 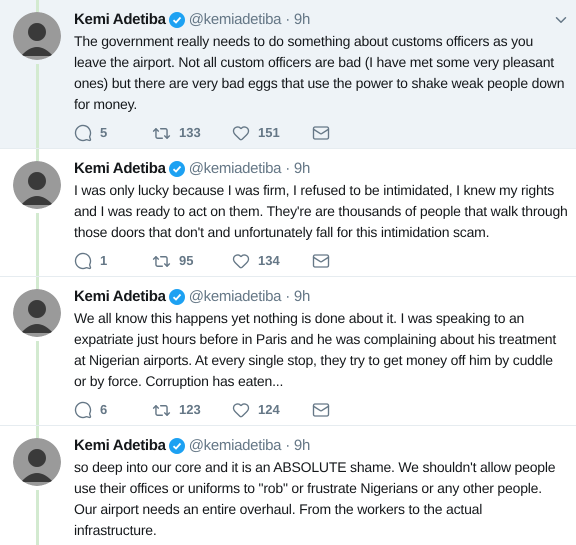 I want to click on tweet-text: so deep into our core and it is an ABSOLUTE shame. We shouldn't allow people use their offices or uniforms to "rob" or frustrate Nigerians or any other people. Our airport needs an entire overhaul. From the workers to the actual infrastructure., so click(x=315, y=499).